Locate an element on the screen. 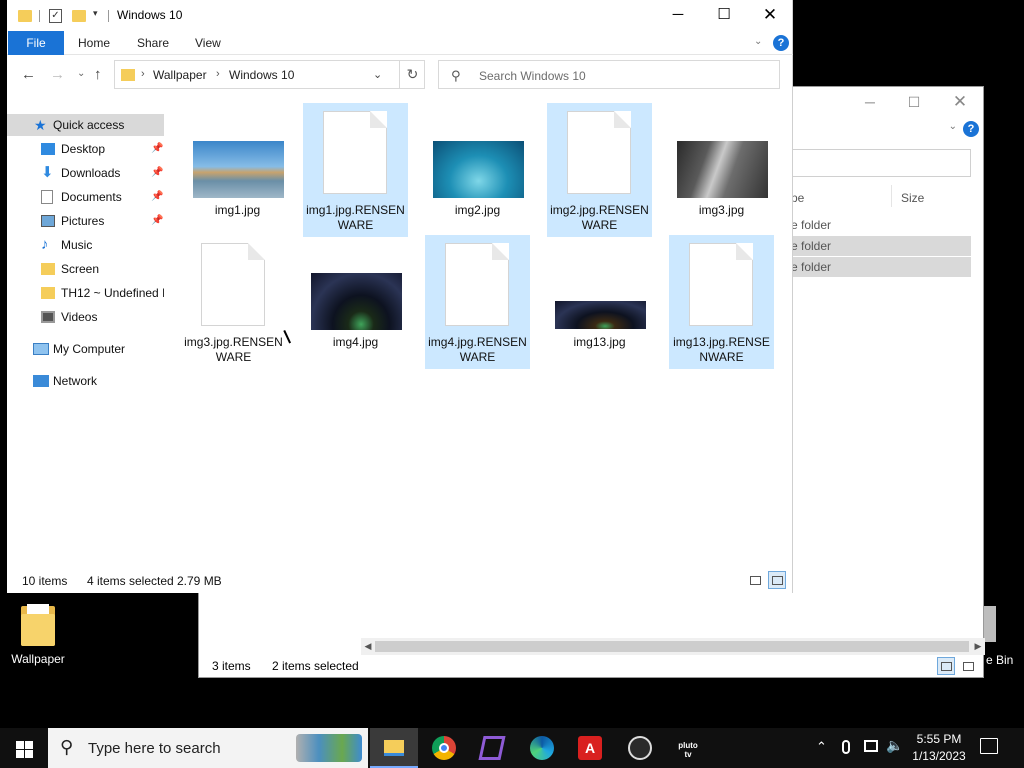 This screenshot has height=768, width=1024. file-item: img4.jpg is located at coordinates (355, 294).